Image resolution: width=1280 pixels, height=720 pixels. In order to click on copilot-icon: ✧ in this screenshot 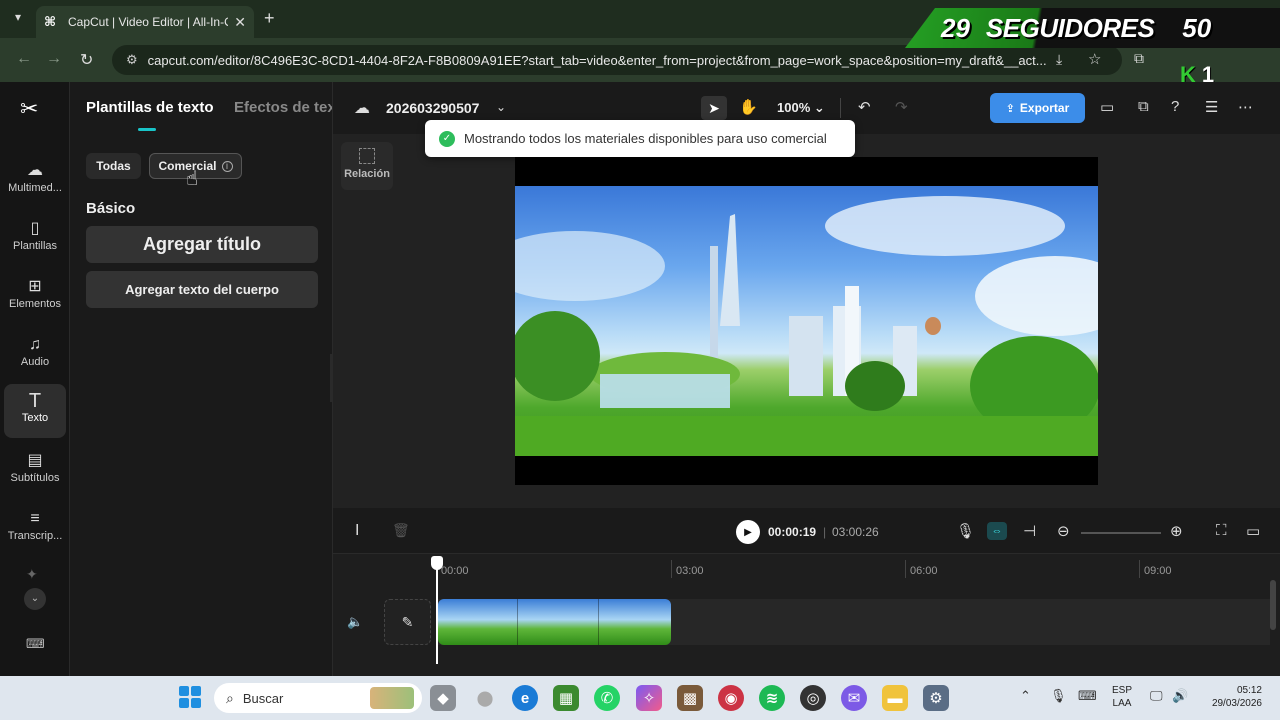, I will do `click(649, 698)`.